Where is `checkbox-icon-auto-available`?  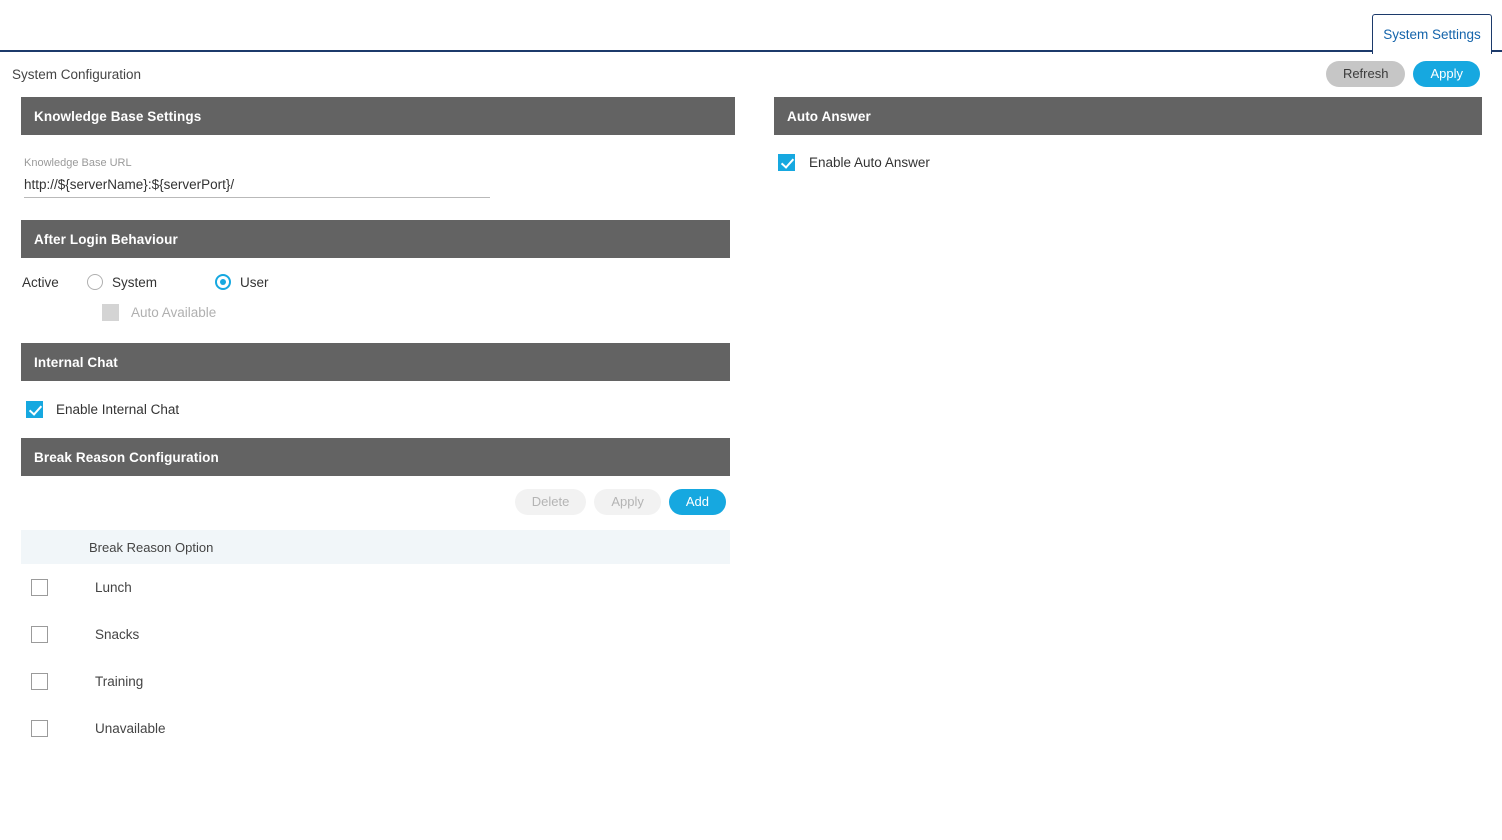
checkbox-icon-auto-available is located at coordinates (110, 312).